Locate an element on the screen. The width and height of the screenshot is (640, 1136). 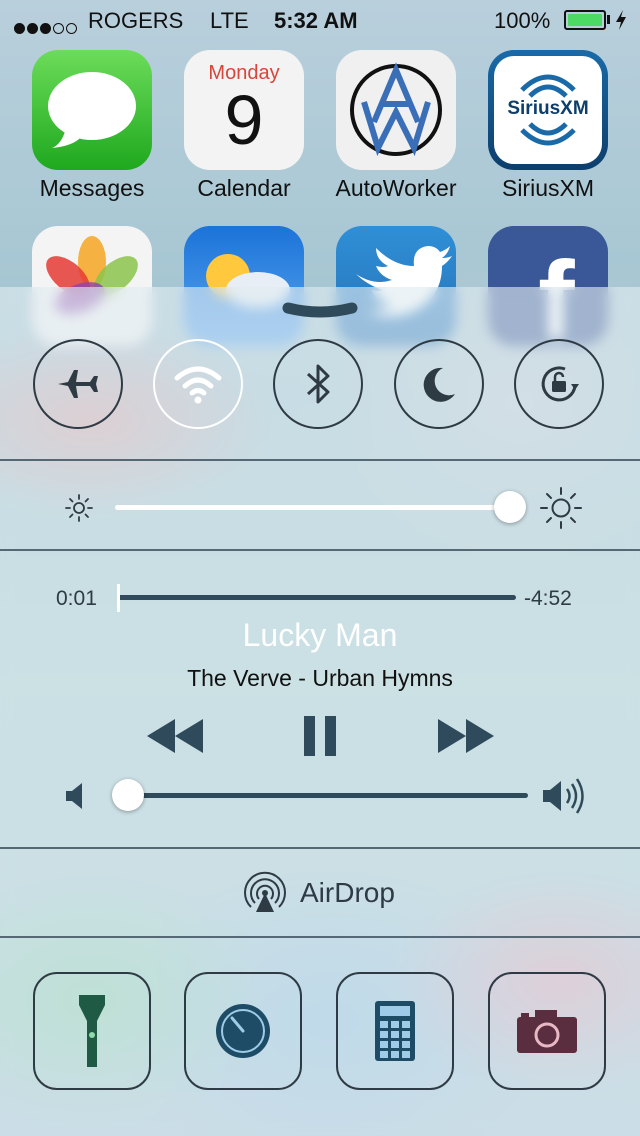
brightness-slider-knob is located at coordinates (510, 507).